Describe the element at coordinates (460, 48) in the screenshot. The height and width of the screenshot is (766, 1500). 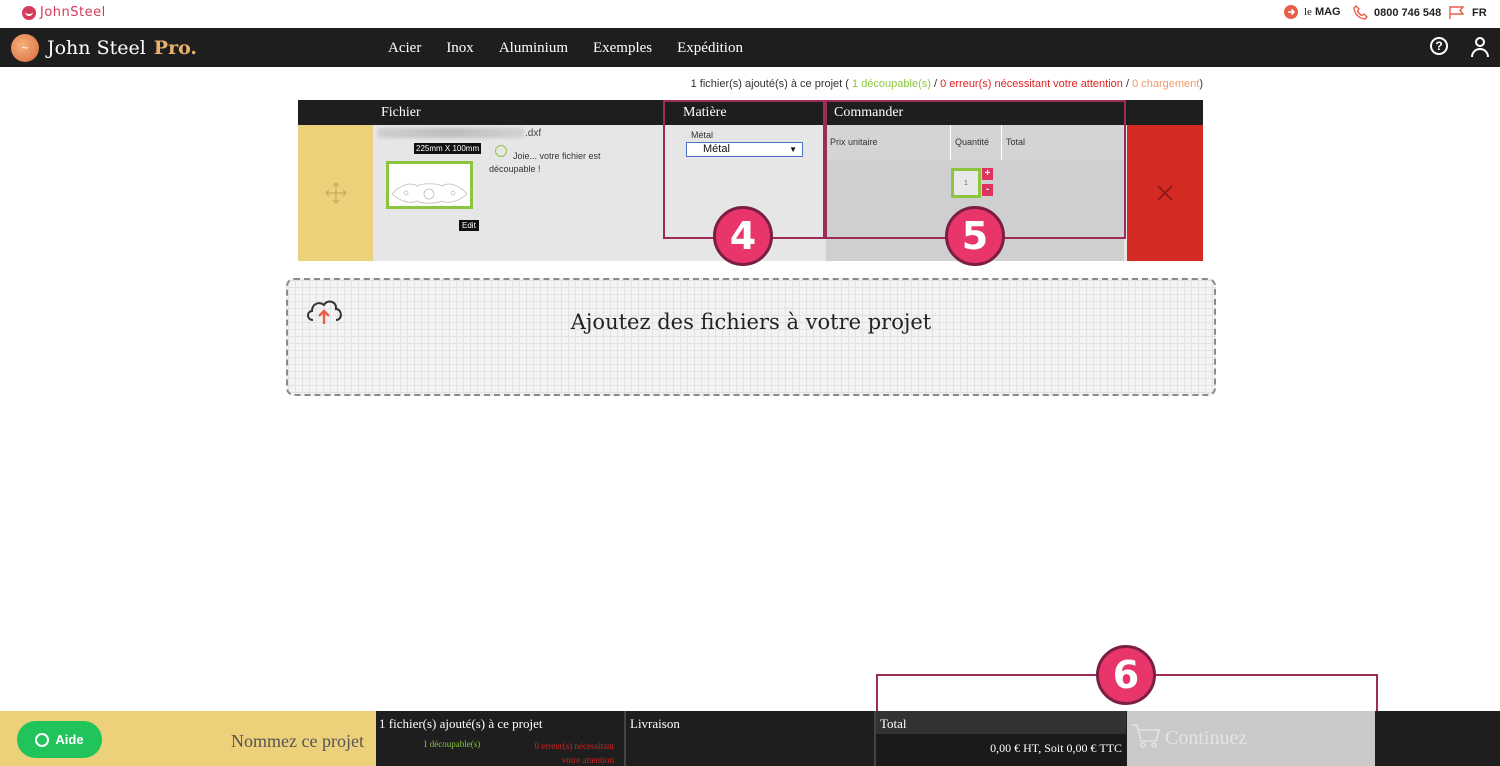
I see `nav-item-inox: Inox` at that location.